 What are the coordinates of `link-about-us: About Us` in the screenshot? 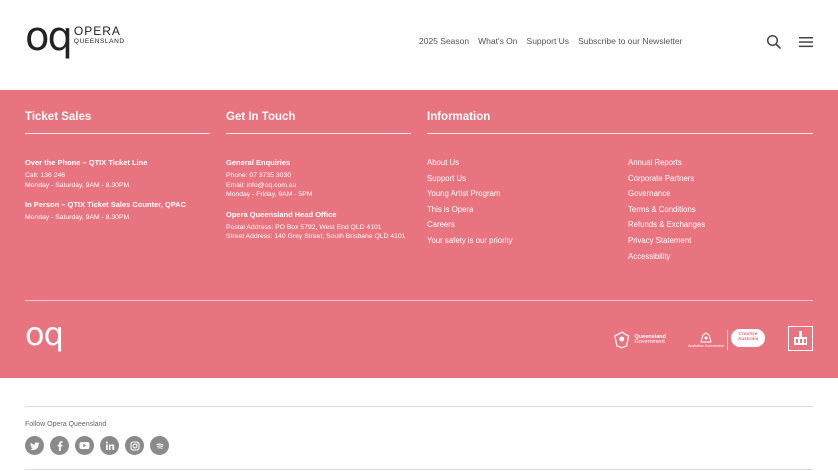 It's located at (470, 163).